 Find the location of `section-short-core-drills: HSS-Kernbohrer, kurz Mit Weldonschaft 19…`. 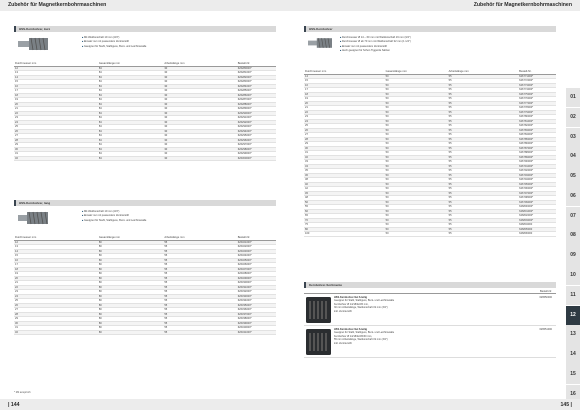

section-short-core-drills: HSS-Kernbohrer, kurz Mit Weldonschaft 19… is located at coordinates (145, 93).